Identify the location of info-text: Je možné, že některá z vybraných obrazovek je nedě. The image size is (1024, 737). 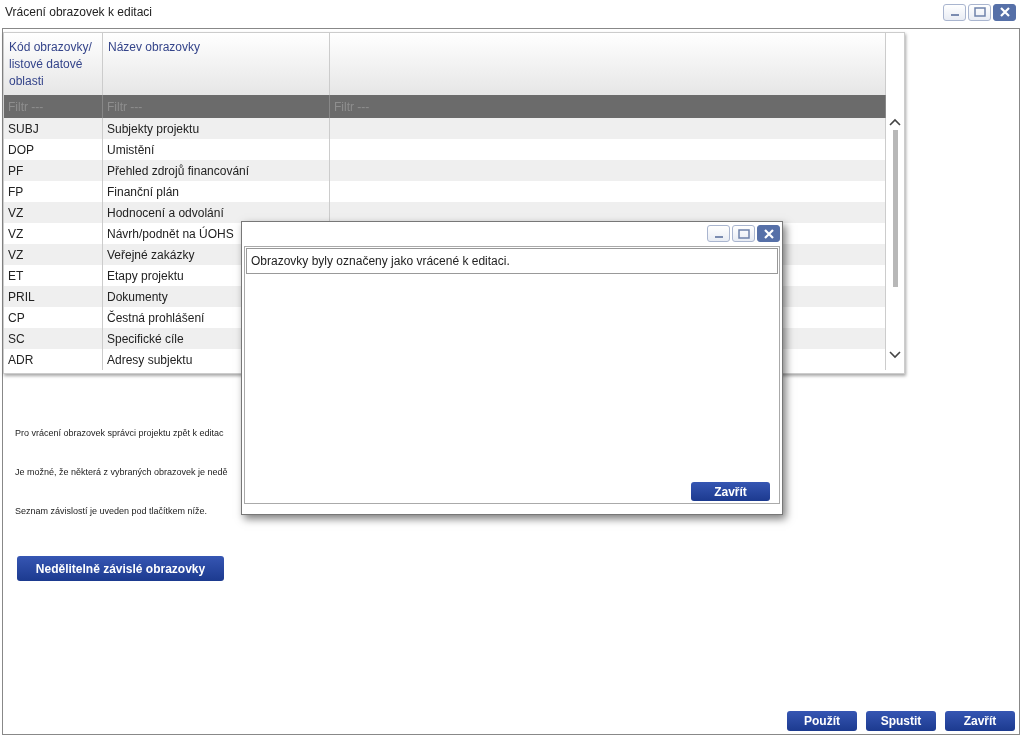
(121, 472).